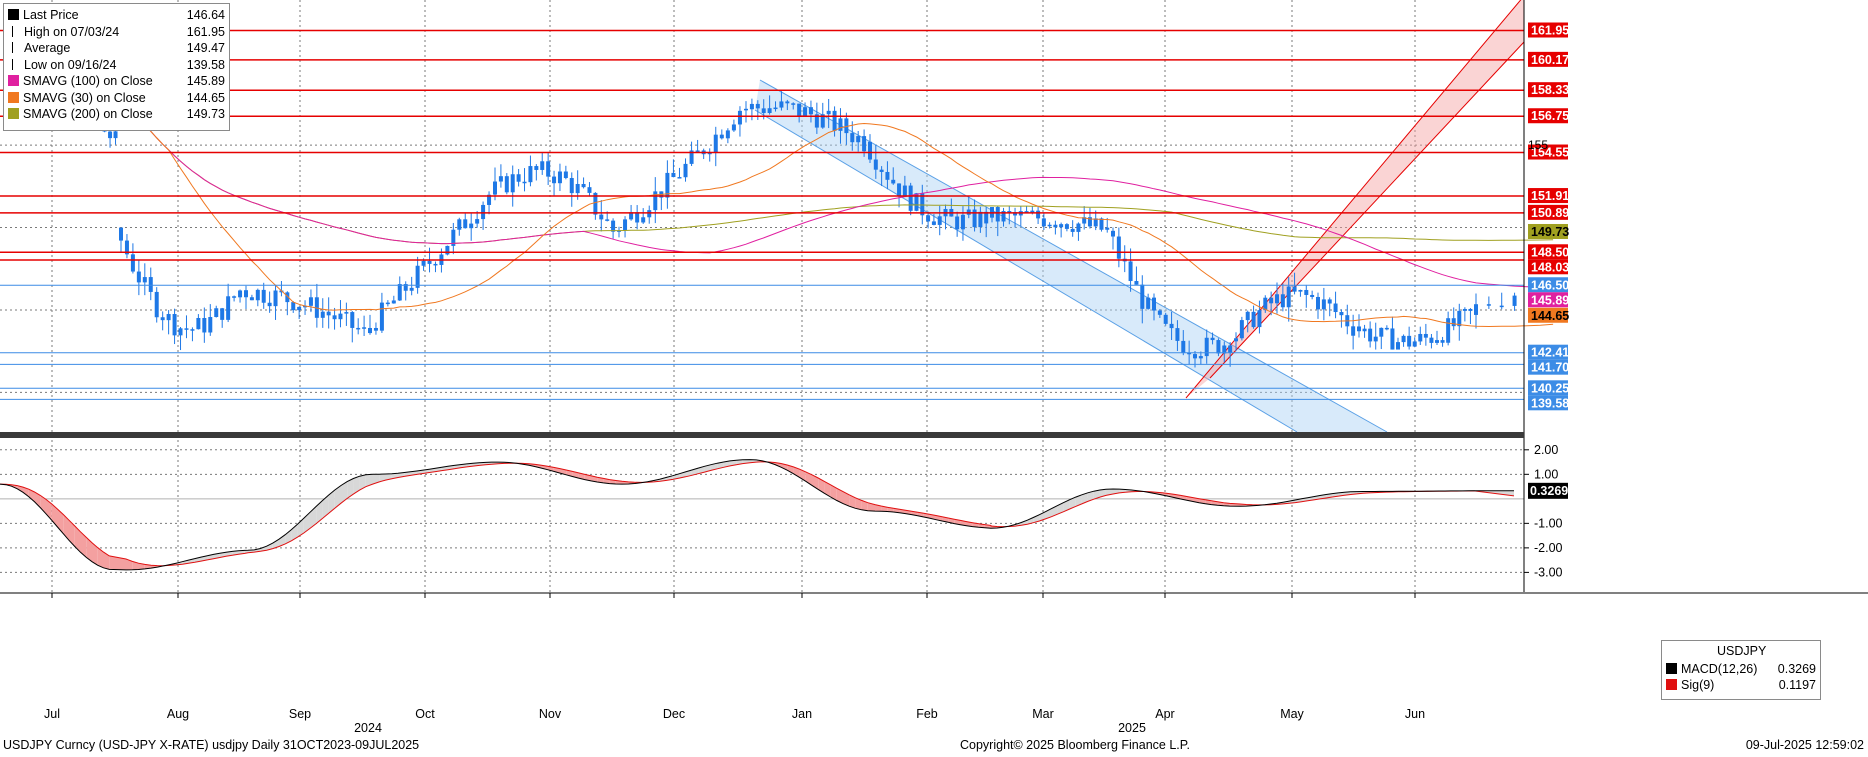  What do you see at coordinates (425, 714) in the screenshot?
I see `x-tick-oct: Oct` at bounding box center [425, 714].